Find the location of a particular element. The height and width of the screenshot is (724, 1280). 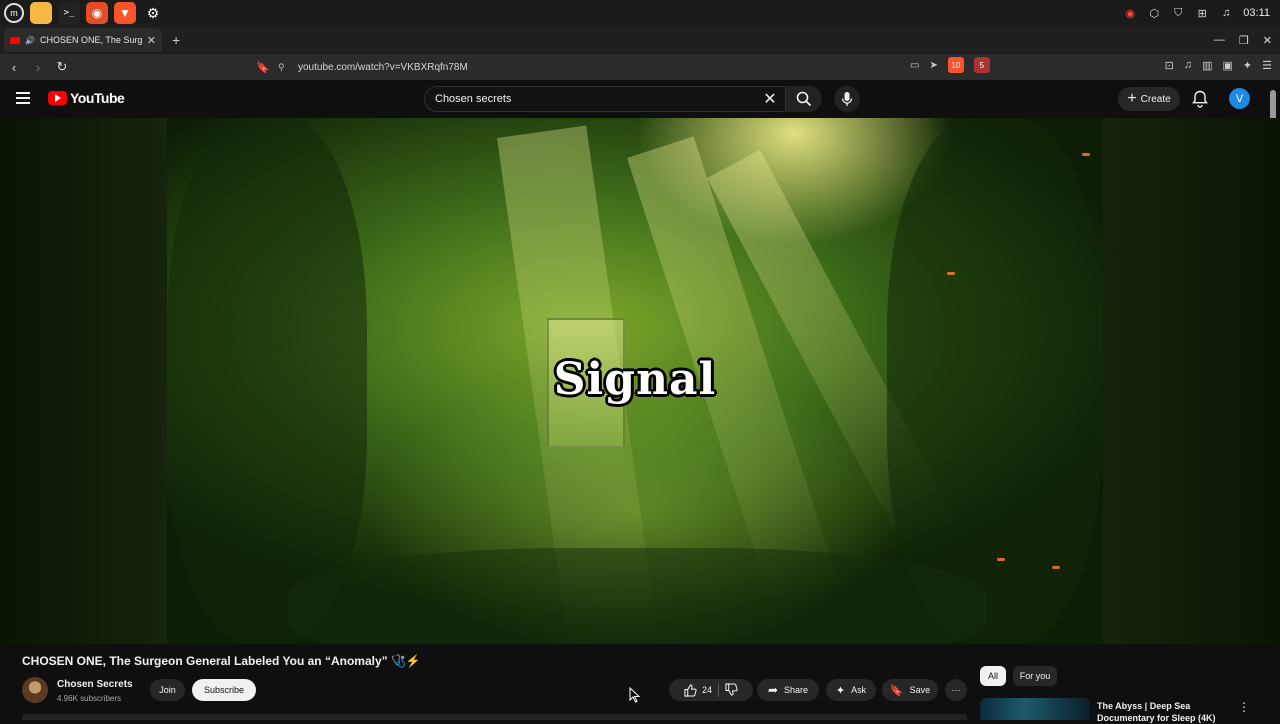

ask-button: ✦ Ask is located at coordinates (851, 690).